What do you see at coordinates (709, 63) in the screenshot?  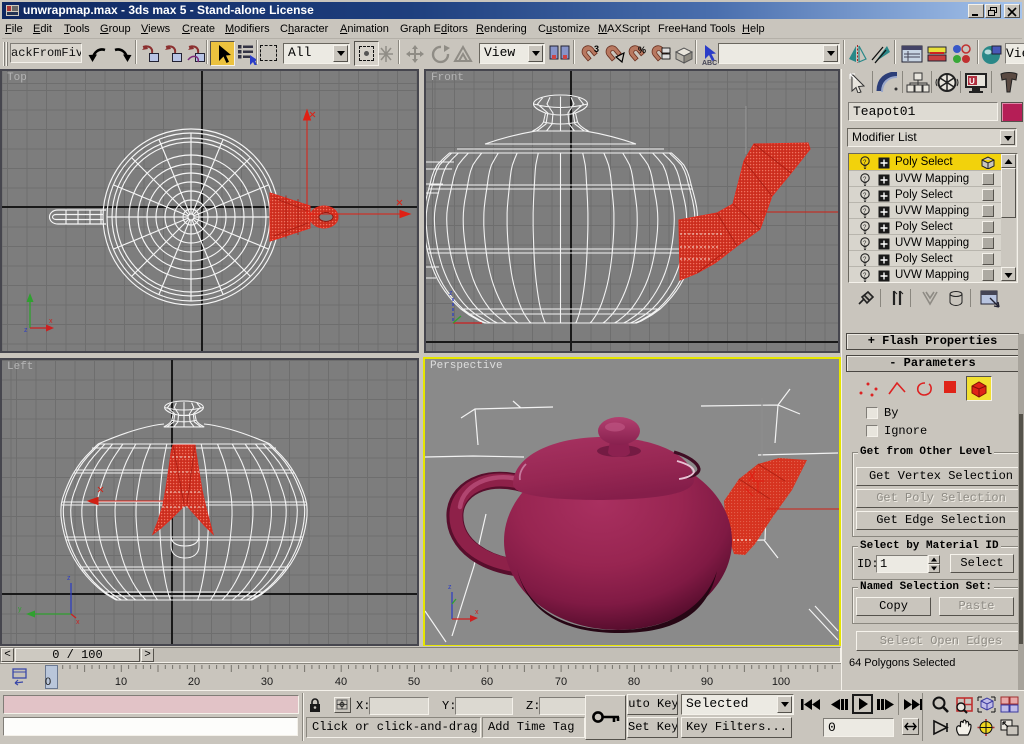 I see `svg-text: ABC` at bounding box center [709, 63].